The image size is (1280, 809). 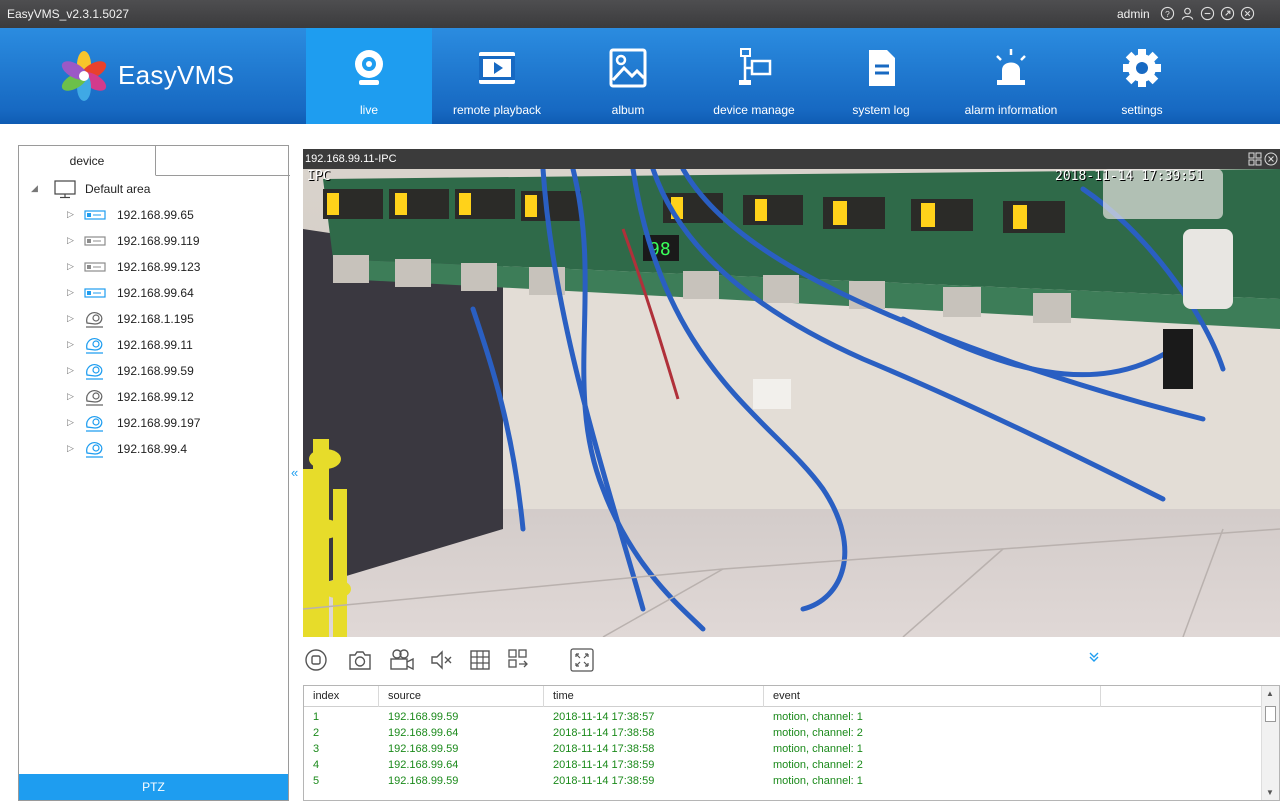 What do you see at coordinates (360, 660) in the screenshot?
I see `snapshot-icon` at bounding box center [360, 660].